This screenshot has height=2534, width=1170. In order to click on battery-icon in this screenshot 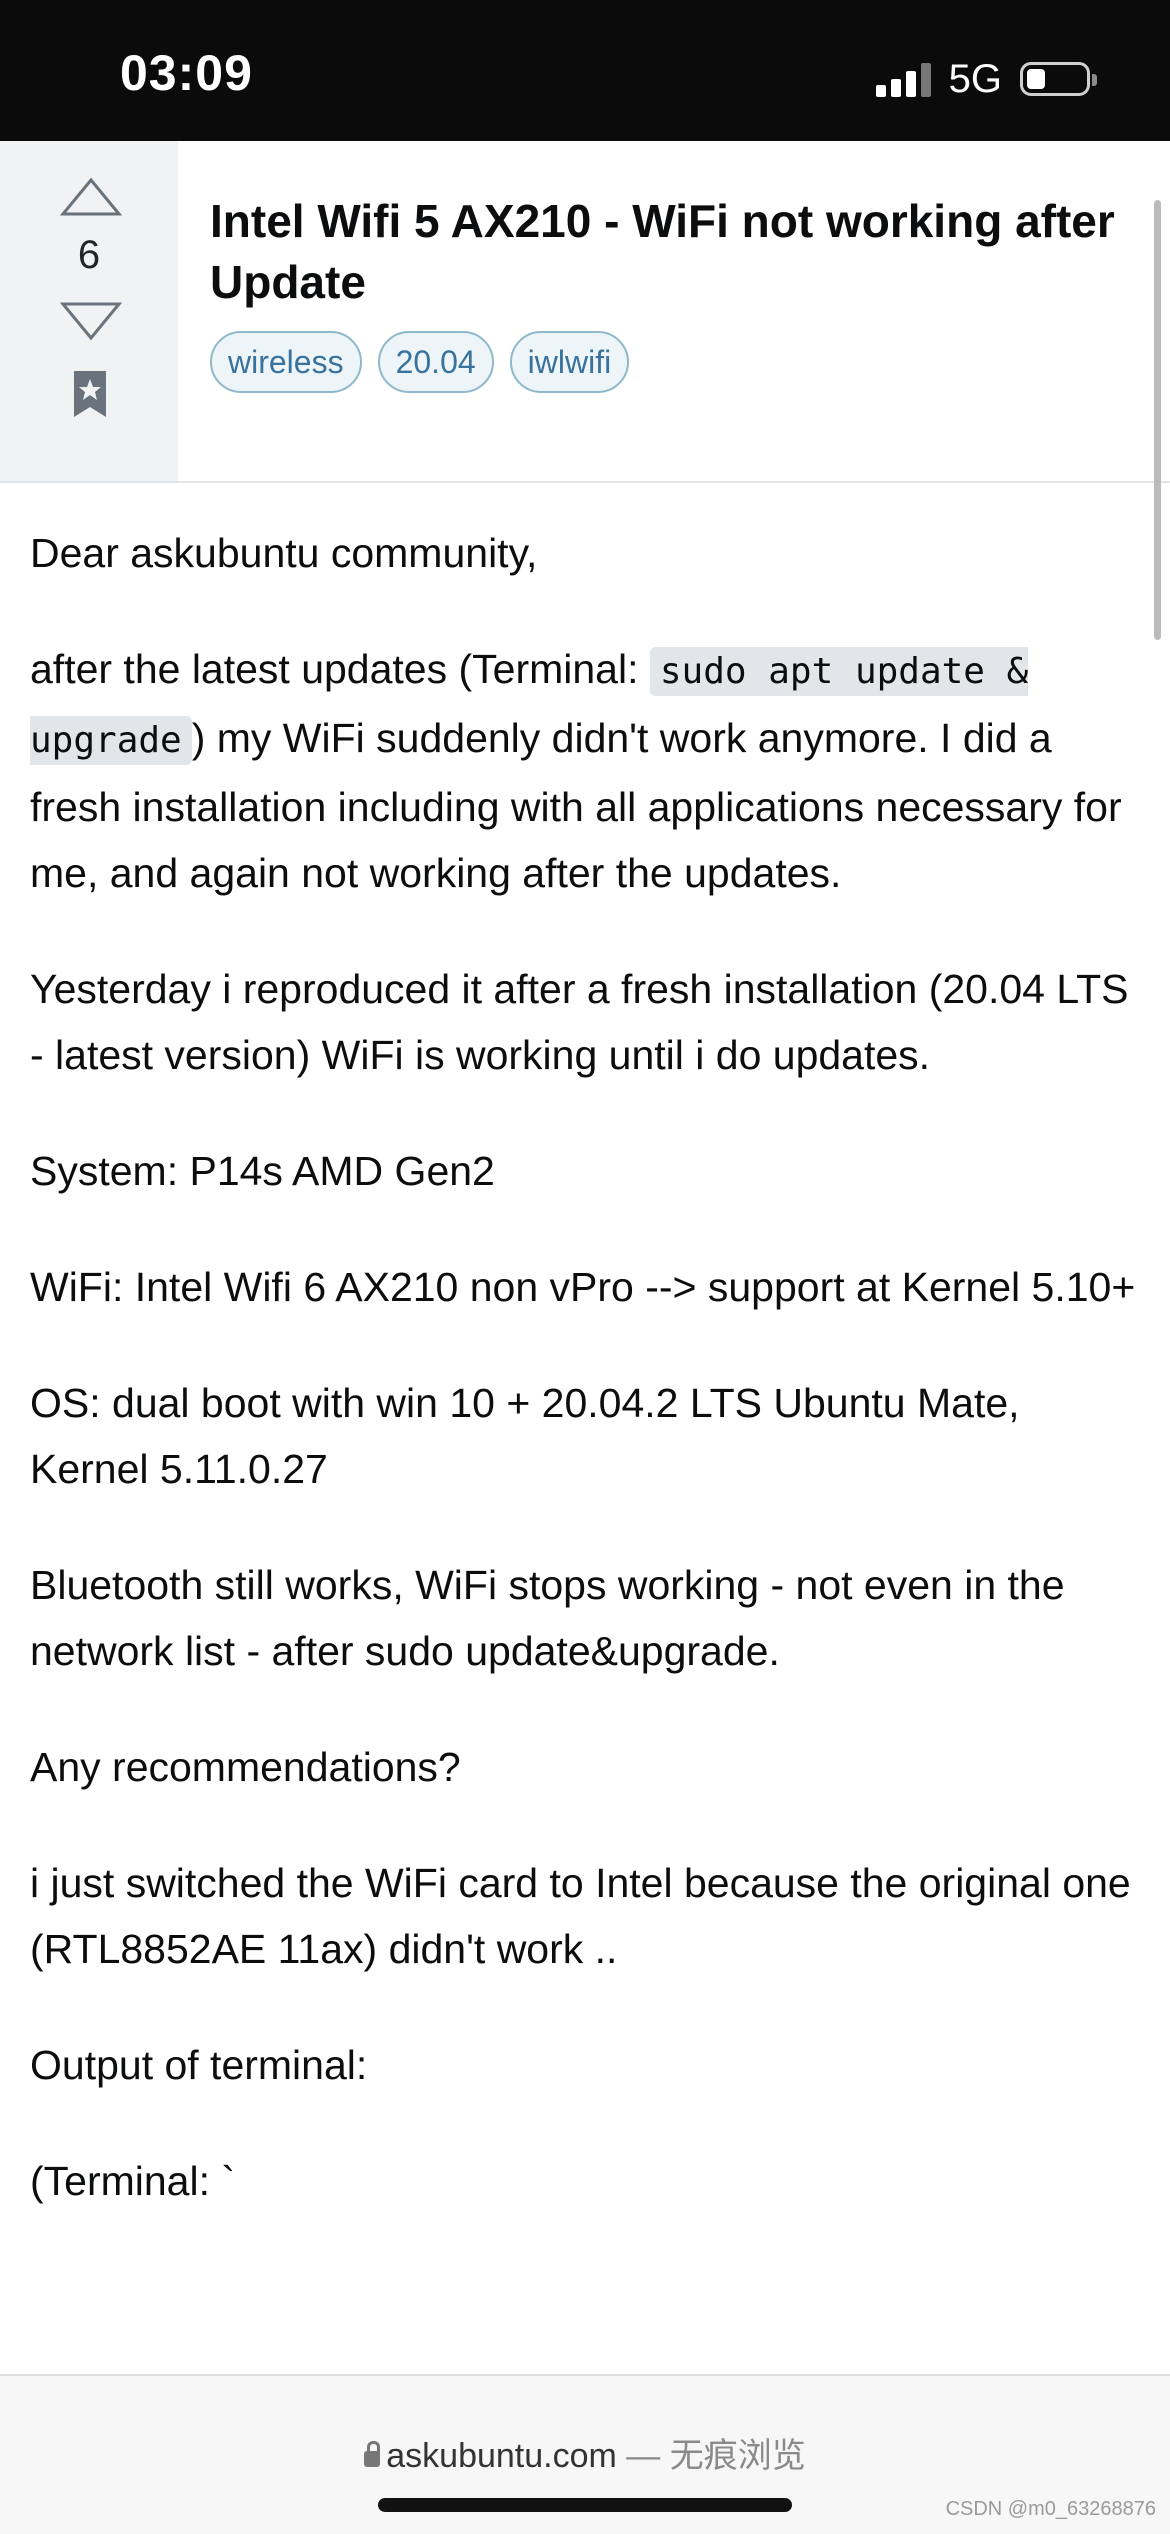, I will do `click(1058, 79)`.